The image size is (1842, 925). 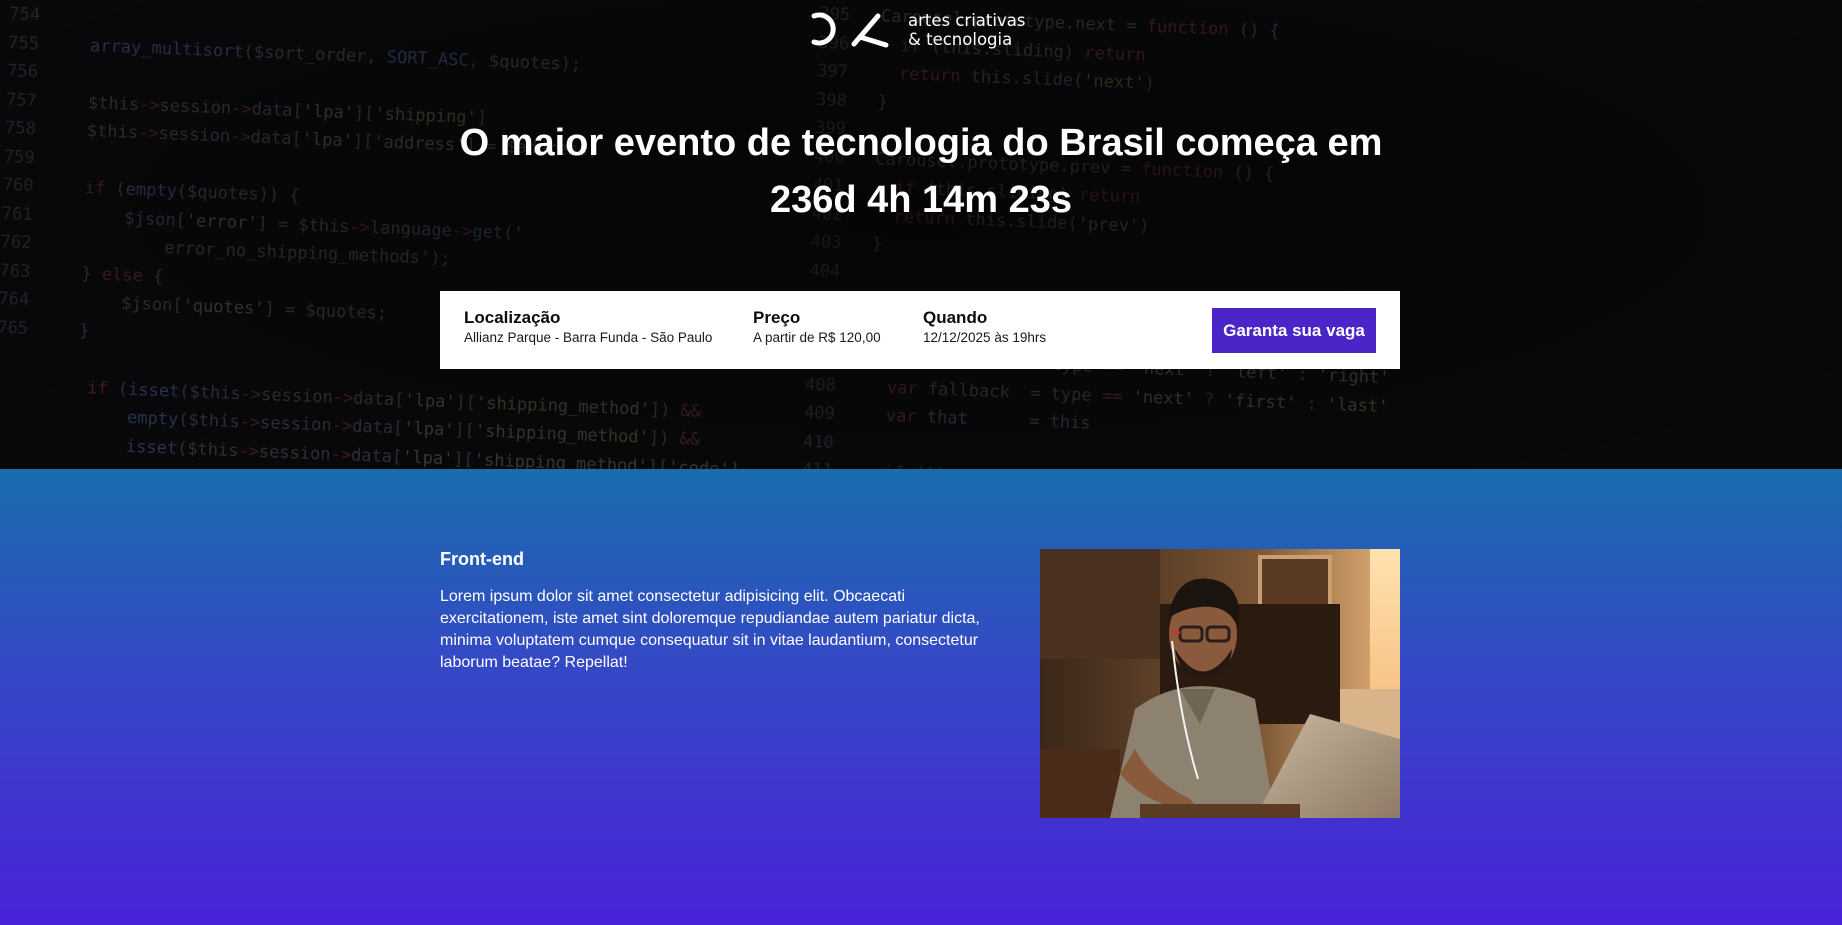 I want to click on location-value: Allianz Parque - Barra Funda - São Paulo, so click(x=588, y=337).